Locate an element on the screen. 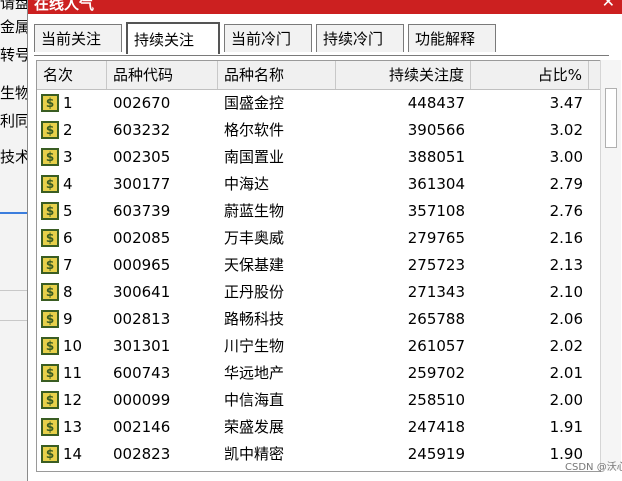 Image resolution: width=622 pixels, height=481 pixels. tab-continuous-attention: 持续关注 is located at coordinates (173, 38).